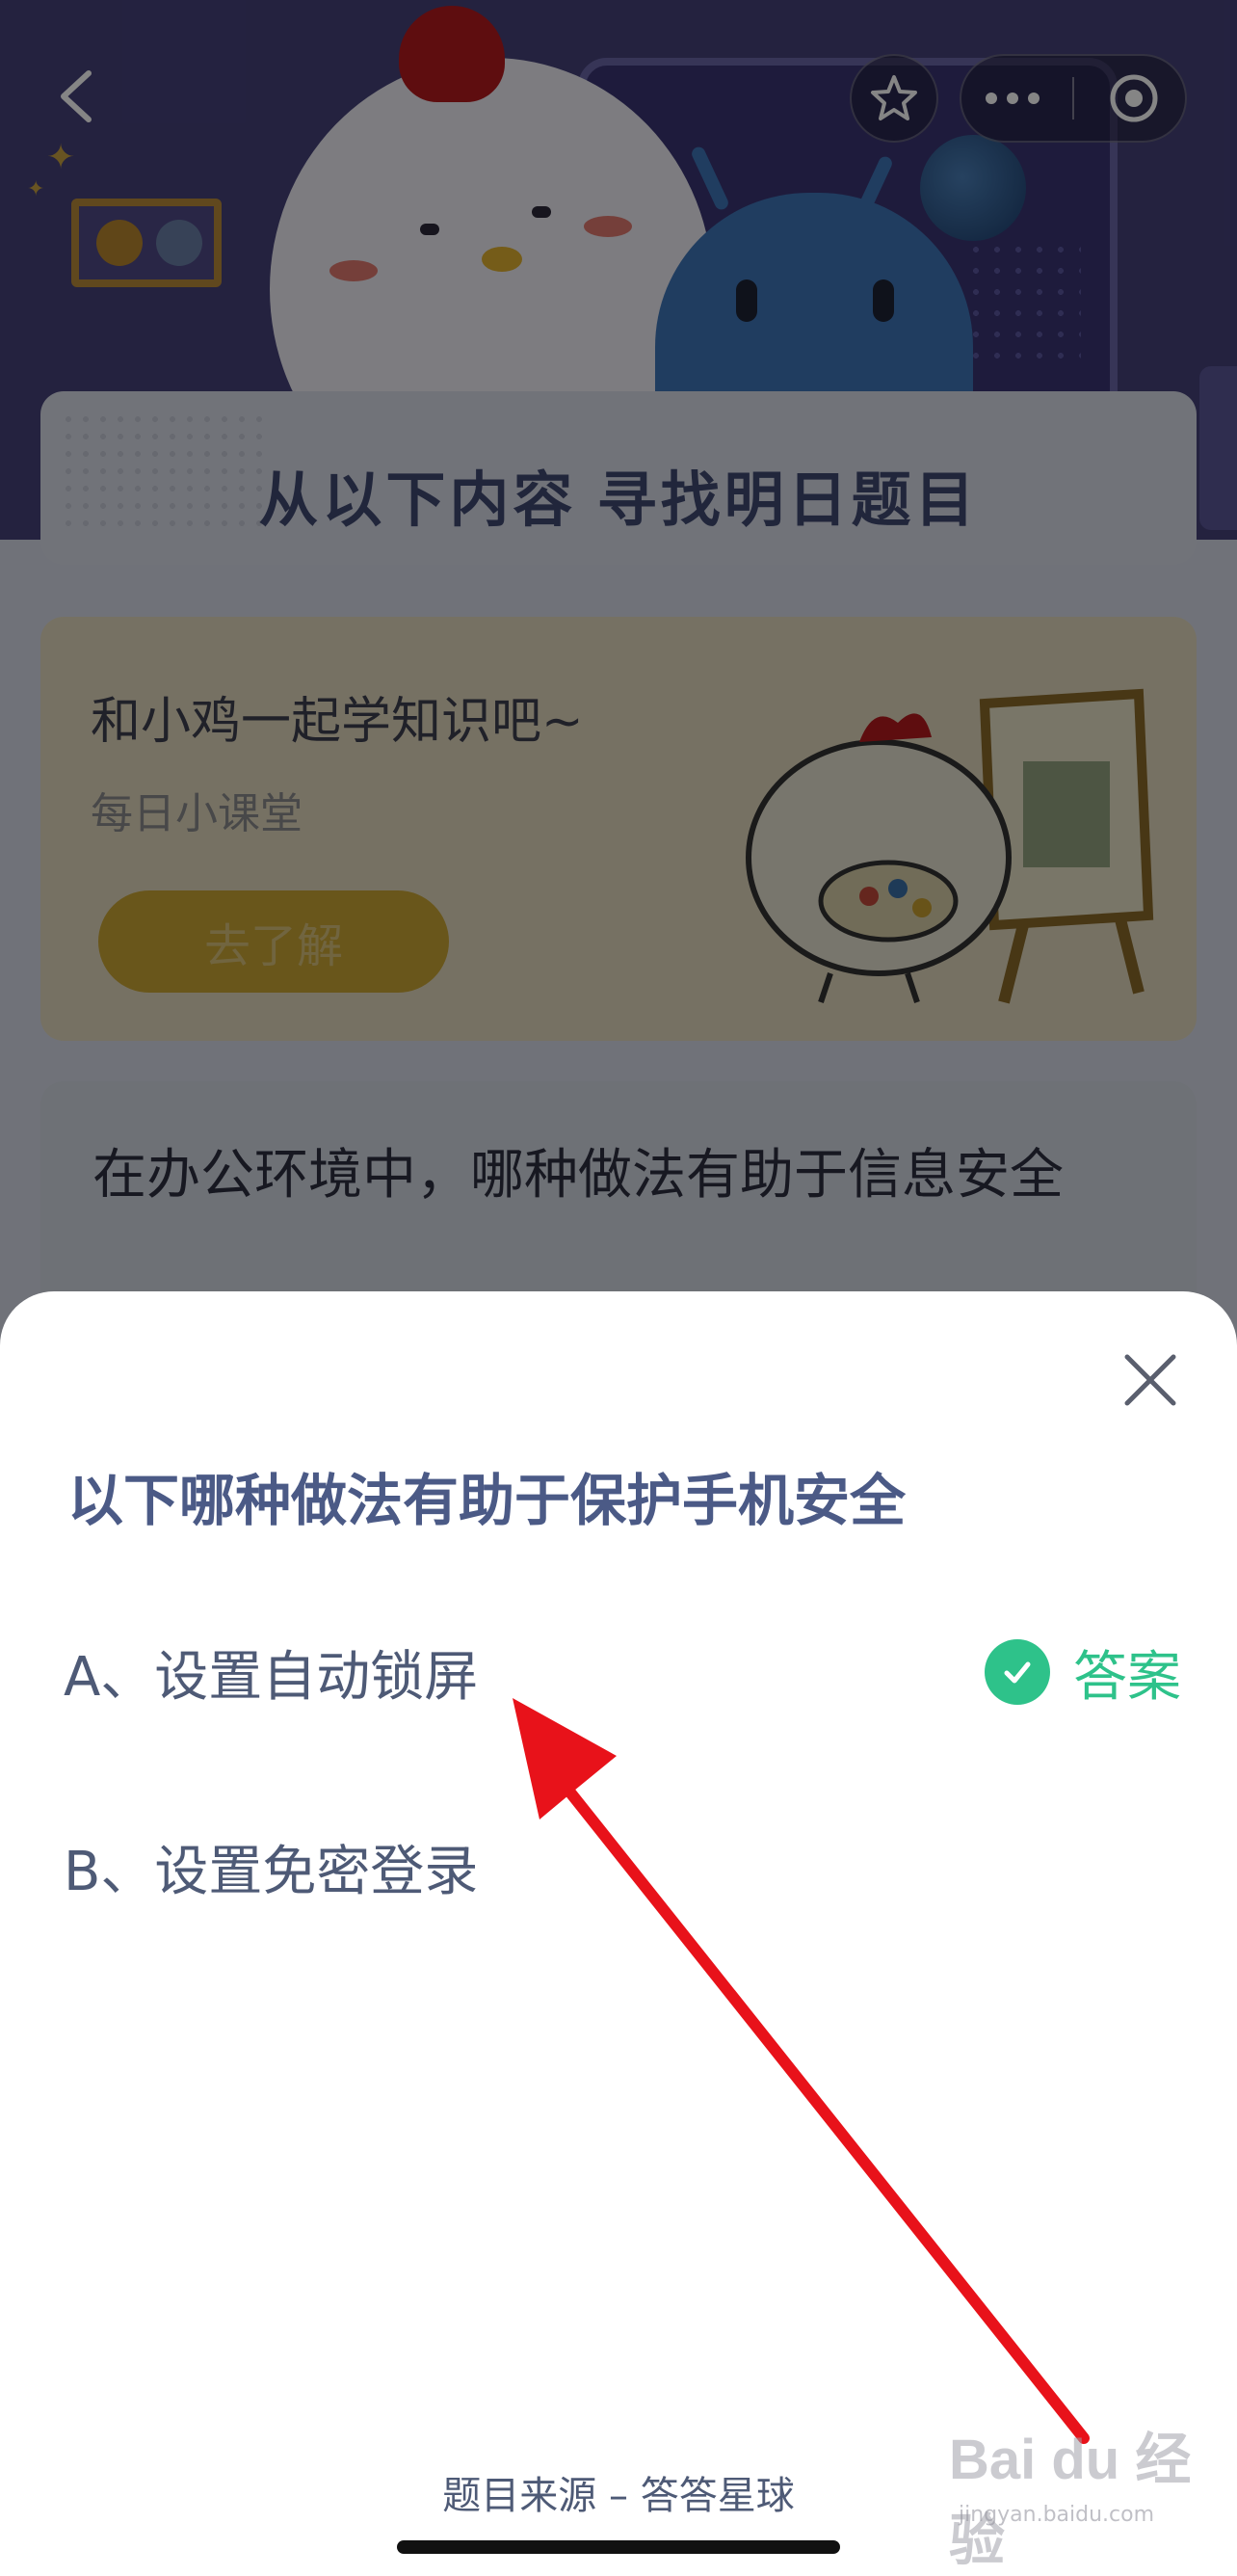  I want to click on question-title: 以下哪种做法有助于保护手机安全, so click(487, 1501).